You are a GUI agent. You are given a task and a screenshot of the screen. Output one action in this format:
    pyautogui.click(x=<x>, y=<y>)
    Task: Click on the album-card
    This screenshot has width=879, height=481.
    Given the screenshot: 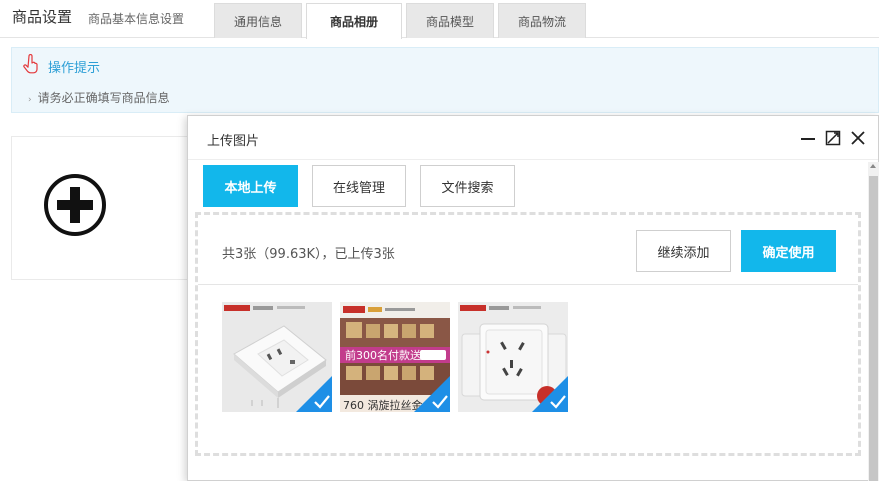 What is the action you would take?
    pyautogui.click(x=100, y=208)
    